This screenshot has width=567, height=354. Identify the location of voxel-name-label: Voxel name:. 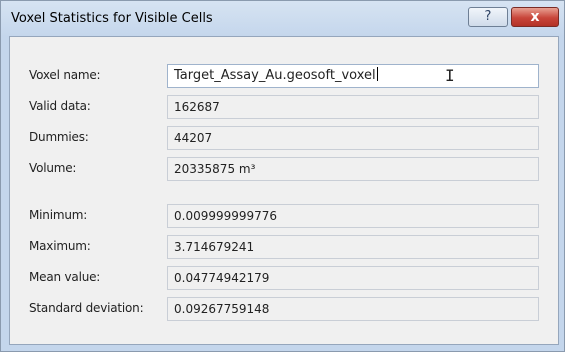
(65, 75).